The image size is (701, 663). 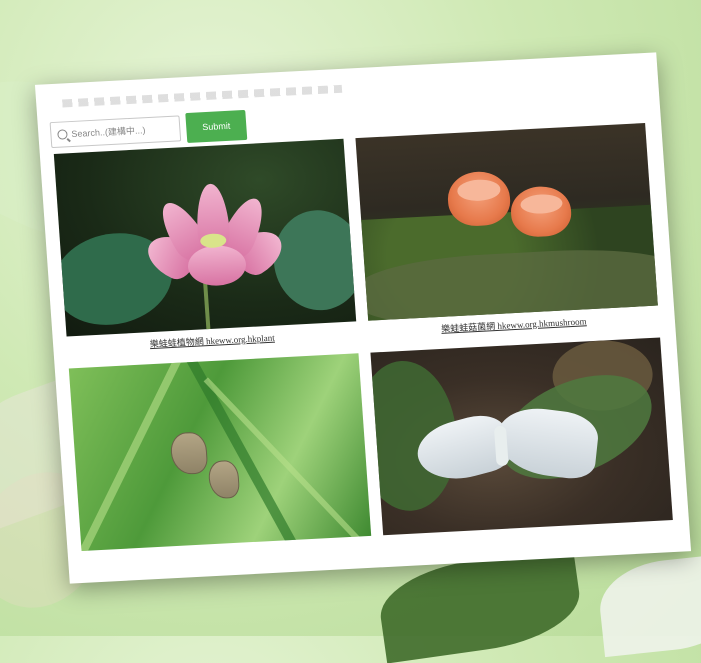 I want to click on butterfly-photo, so click(x=220, y=452).